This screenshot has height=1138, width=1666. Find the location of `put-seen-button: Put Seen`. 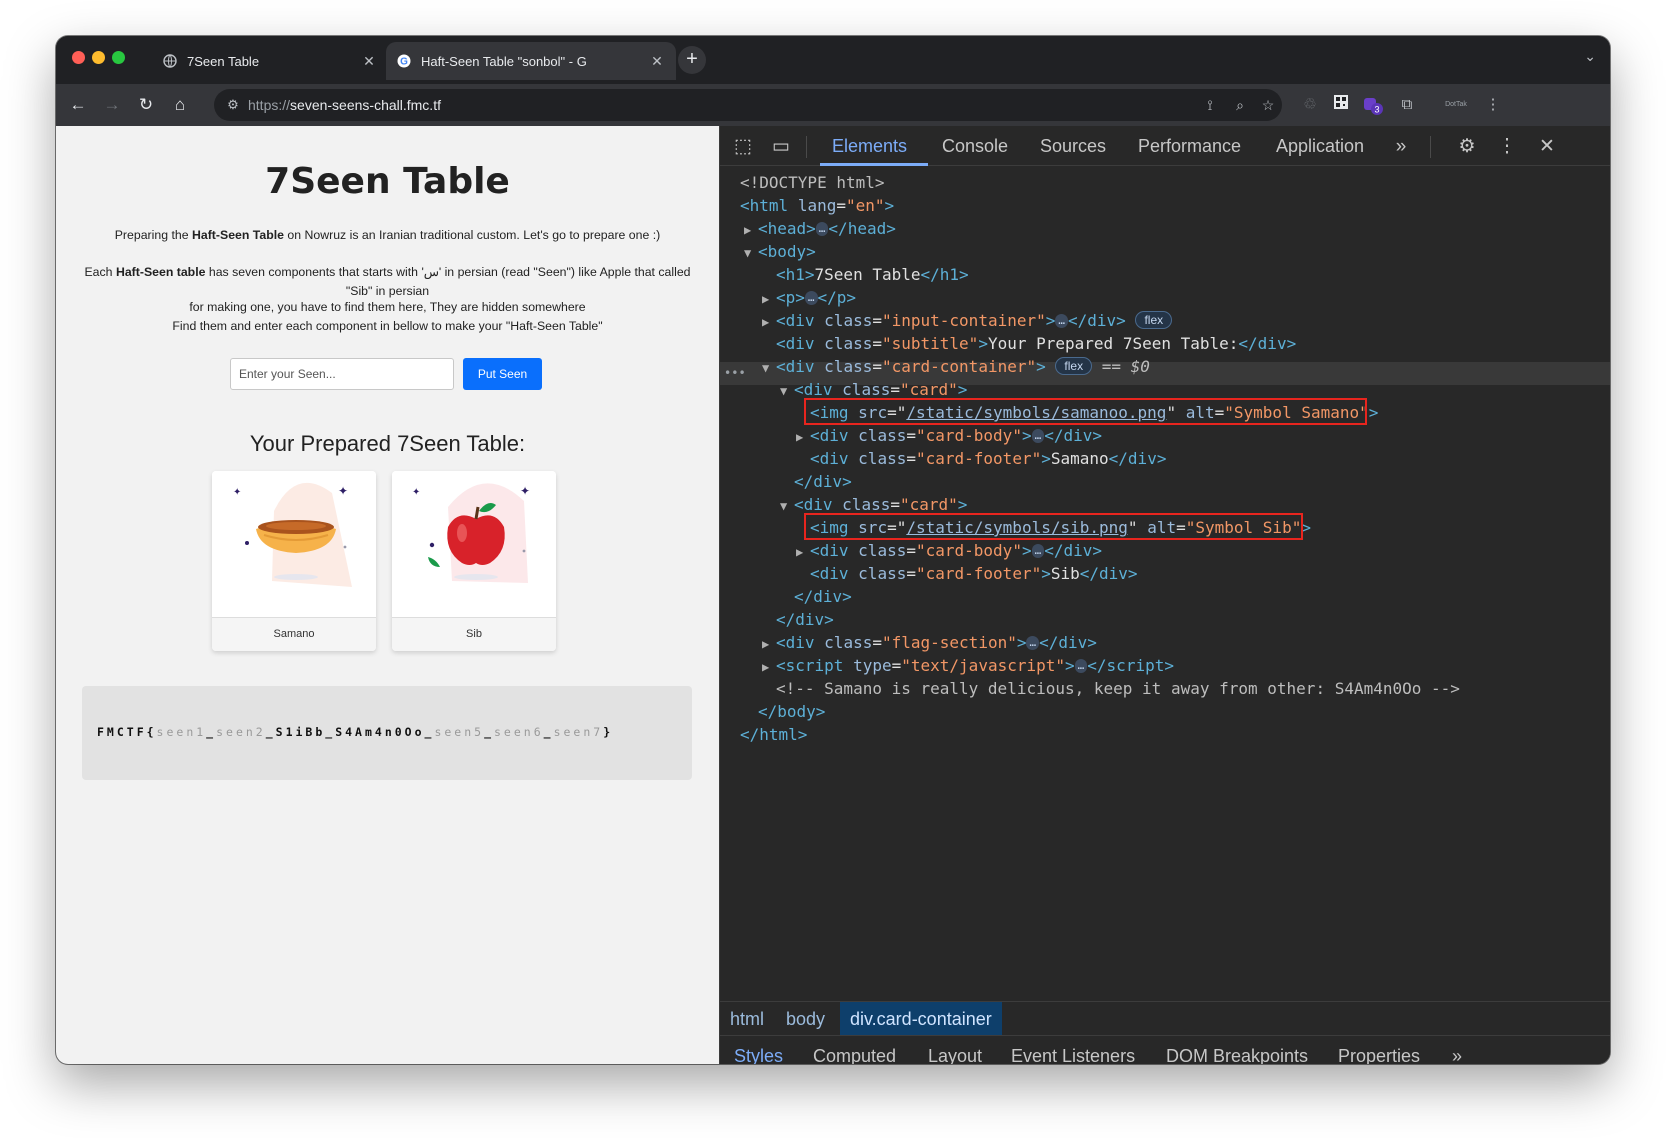

put-seen-button: Put Seen is located at coordinates (502, 374).